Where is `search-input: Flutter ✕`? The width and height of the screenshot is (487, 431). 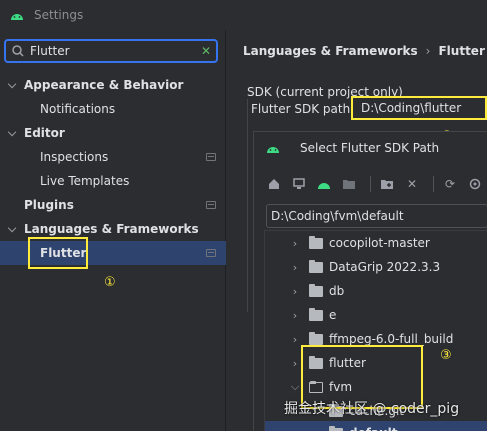 search-input: Flutter ✕ is located at coordinates (111, 51).